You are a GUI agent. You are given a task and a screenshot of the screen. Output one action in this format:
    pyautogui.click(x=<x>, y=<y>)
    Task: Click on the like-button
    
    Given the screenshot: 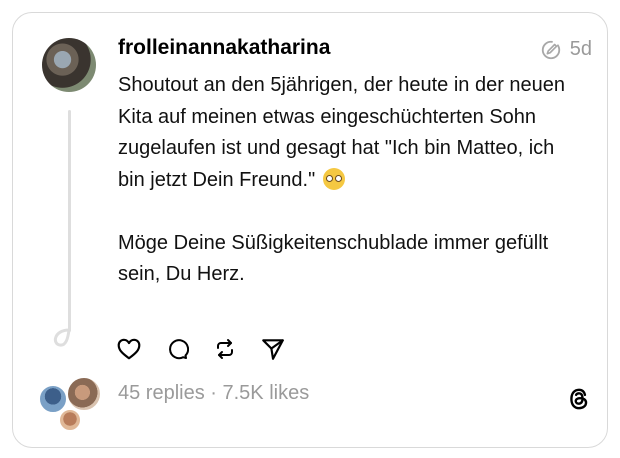 What is the action you would take?
    pyautogui.click(x=129, y=349)
    